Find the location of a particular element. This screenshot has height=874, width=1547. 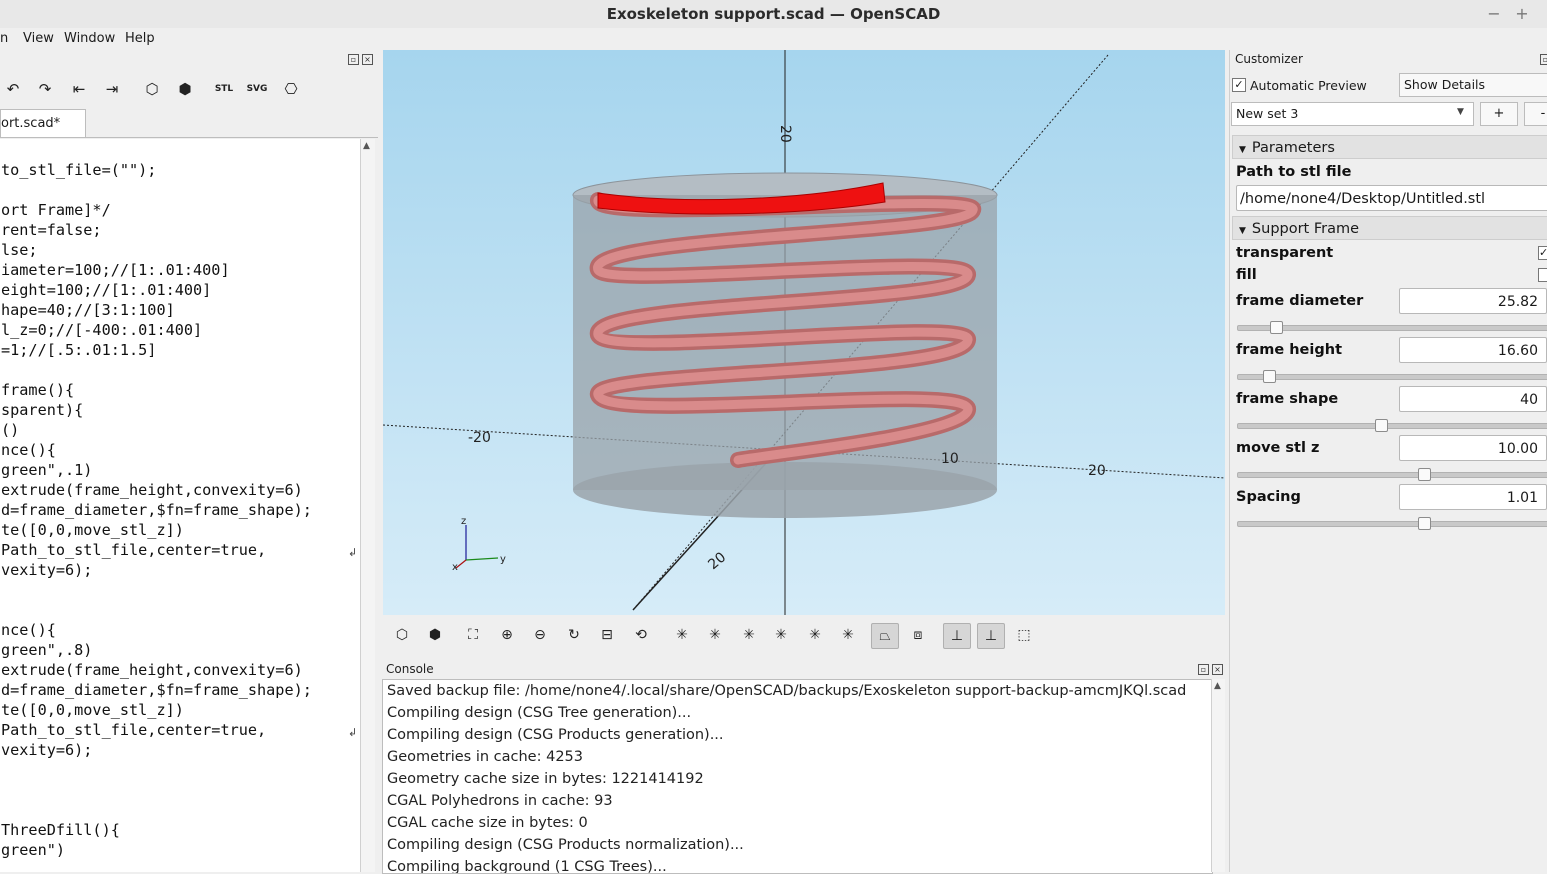

code-line: te([0,0,move_stl_z]) is located at coordinates (92, 710).